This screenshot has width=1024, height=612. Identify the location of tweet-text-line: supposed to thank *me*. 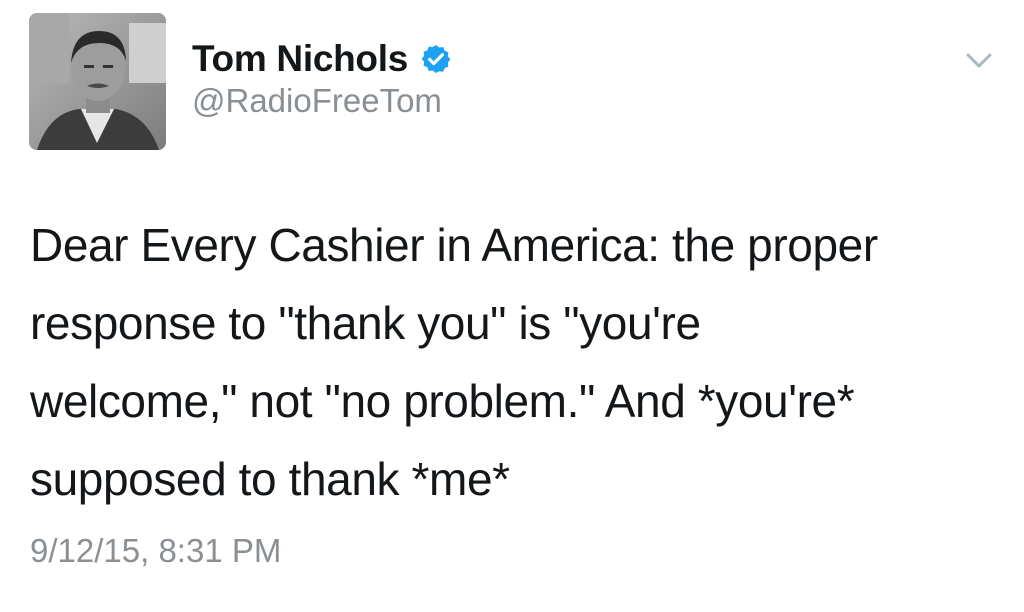
(270, 479).